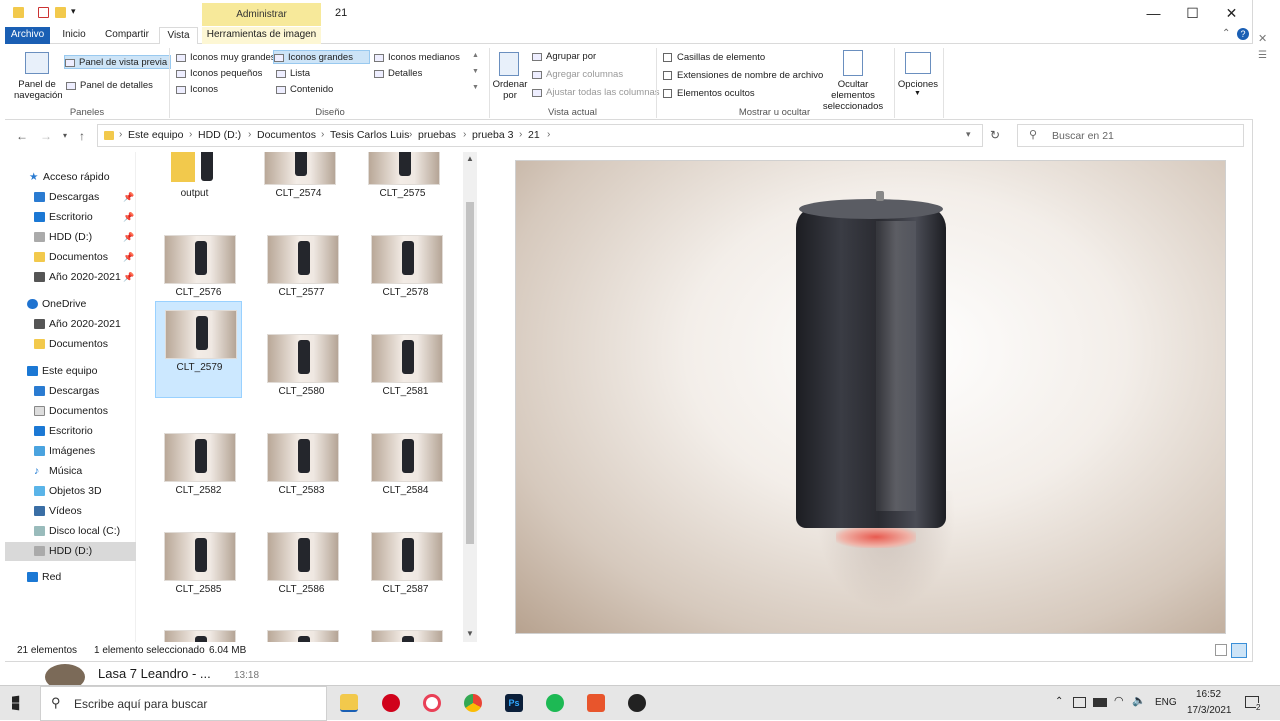 The image size is (1280, 721). Describe the element at coordinates (1153, 13) in the screenshot. I see `minimize-button: —` at that location.